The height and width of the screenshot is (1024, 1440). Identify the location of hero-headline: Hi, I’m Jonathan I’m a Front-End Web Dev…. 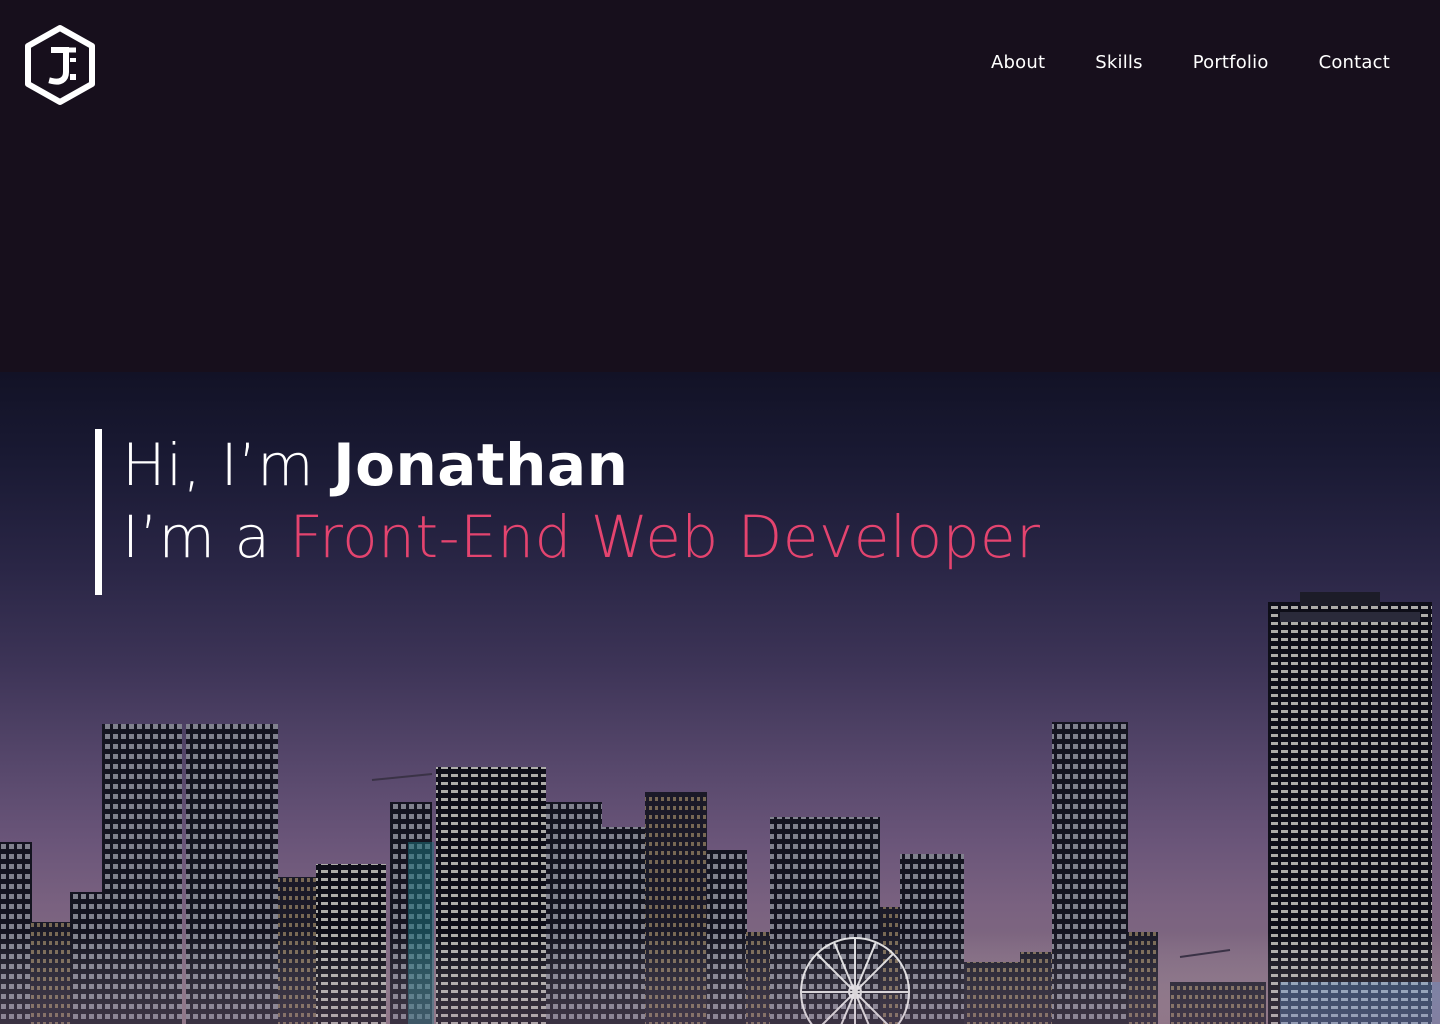
(567, 512).